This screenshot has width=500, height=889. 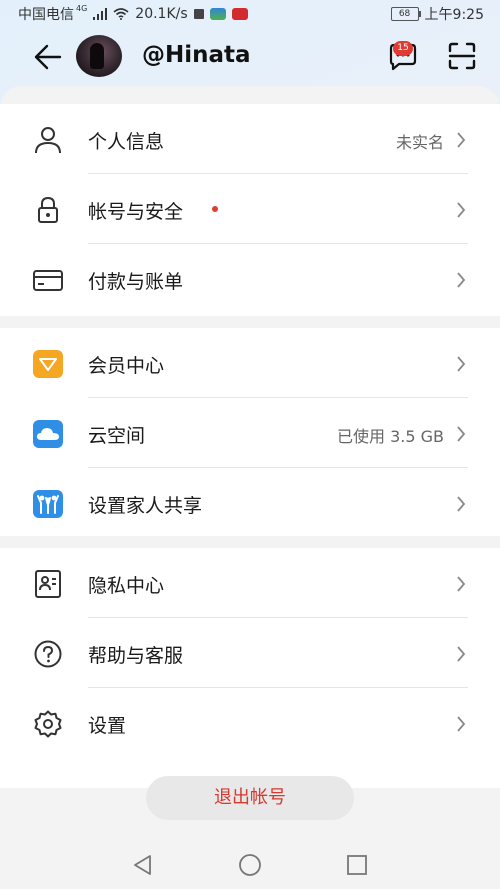 I want to click on status-bar: 中国电信 4G 20.1K/s 68 上午9:25, so click(x=250, y=13).